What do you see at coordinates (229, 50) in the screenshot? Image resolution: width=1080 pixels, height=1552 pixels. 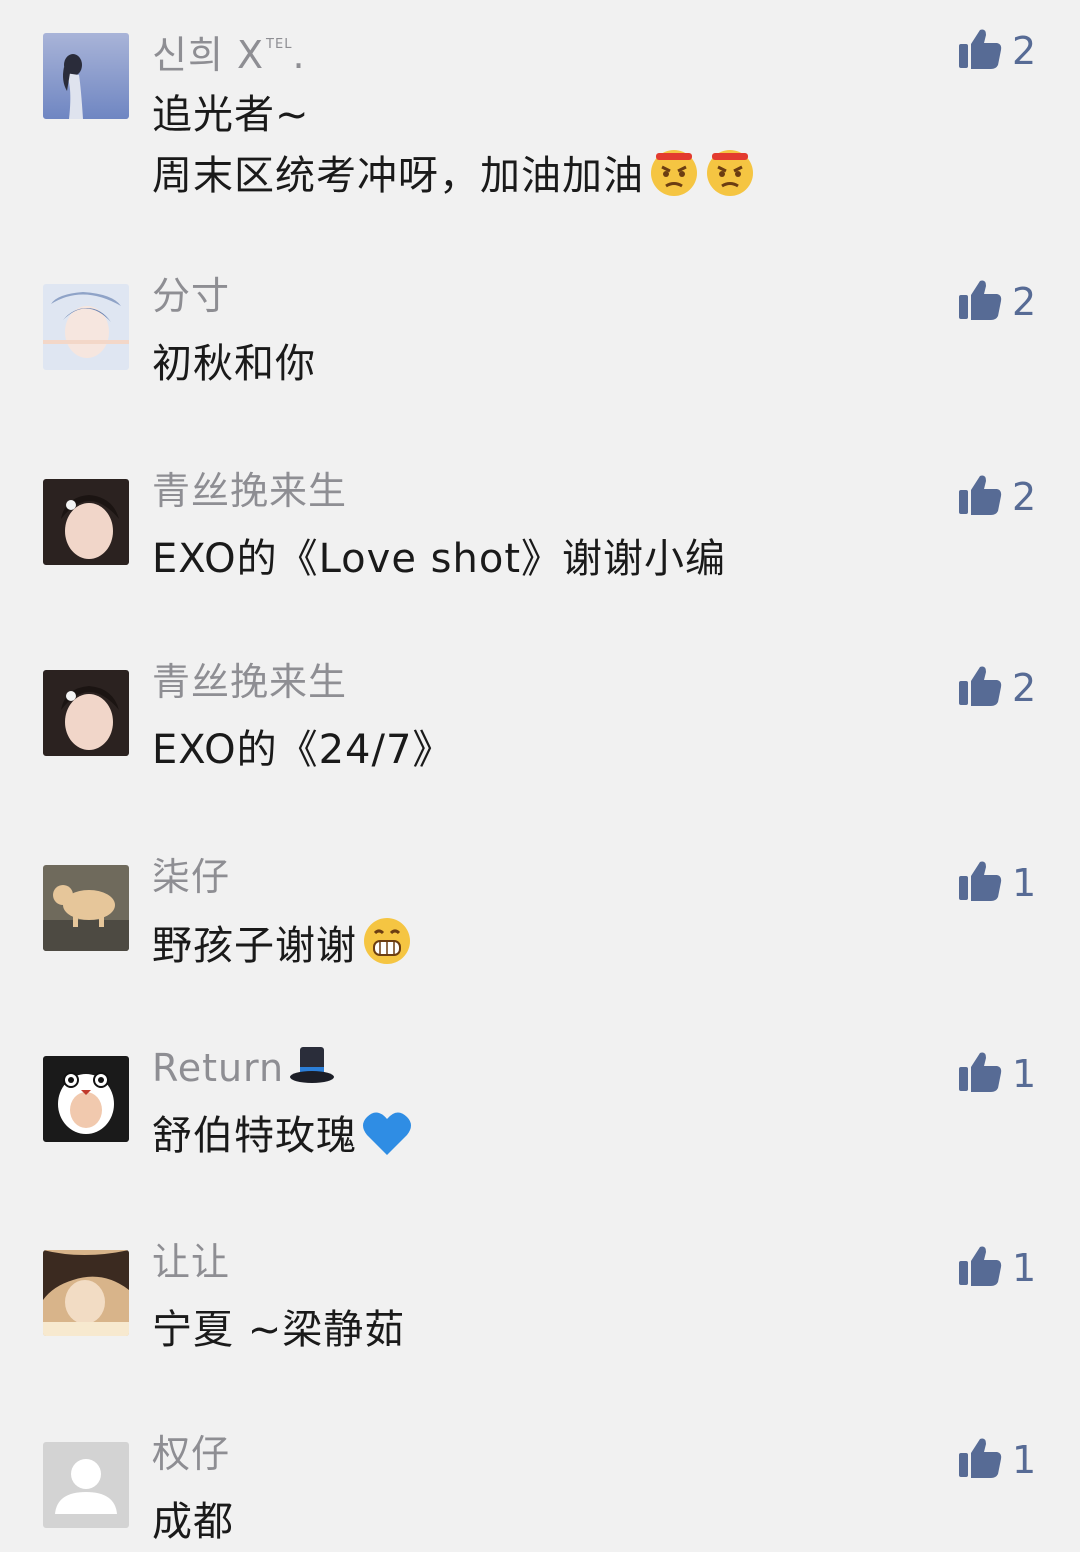 I see `commenter-name: 신희 X TEL.` at bounding box center [229, 50].